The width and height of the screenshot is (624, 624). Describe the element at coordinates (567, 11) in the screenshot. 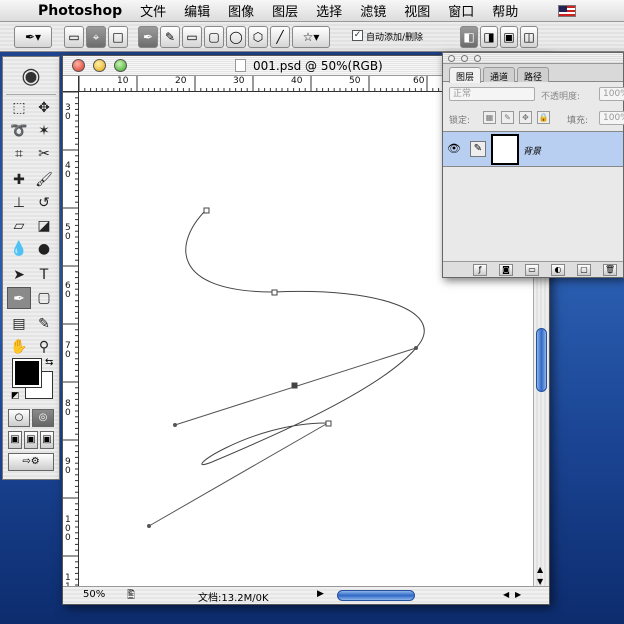

I see `input-language-flag-icon` at that location.